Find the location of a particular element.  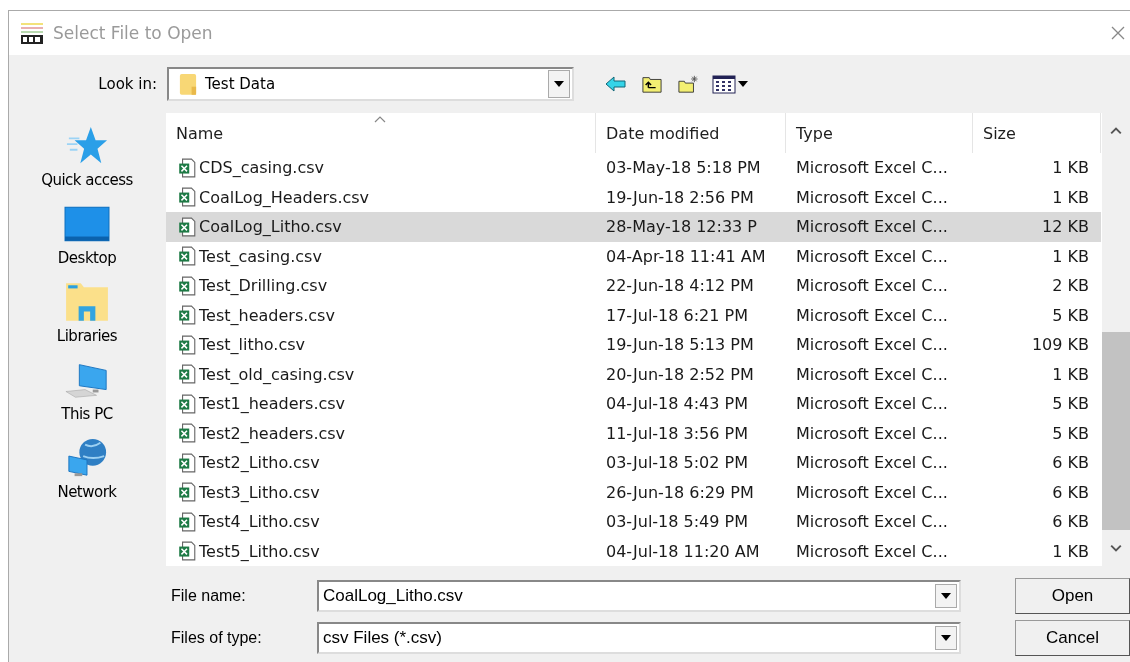

file-name: Test_casing.csv is located at coordinates (260, 256).